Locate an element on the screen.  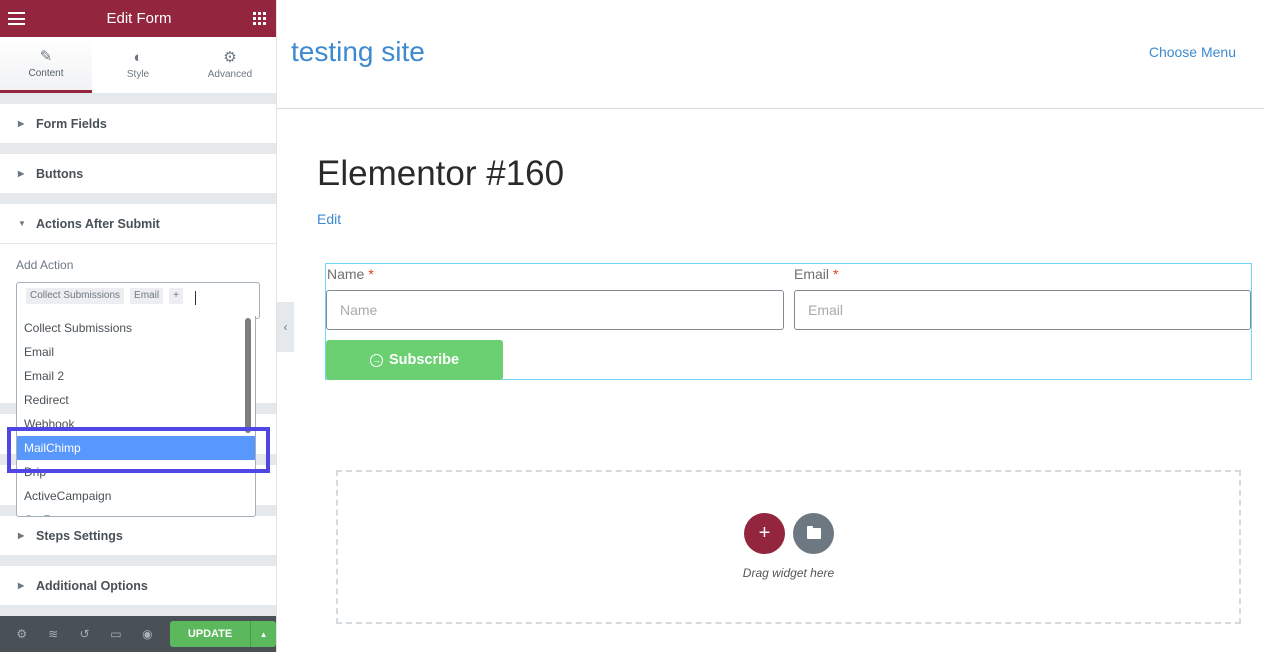
panel-title: Edit Form is located at coordinates (139, 18).